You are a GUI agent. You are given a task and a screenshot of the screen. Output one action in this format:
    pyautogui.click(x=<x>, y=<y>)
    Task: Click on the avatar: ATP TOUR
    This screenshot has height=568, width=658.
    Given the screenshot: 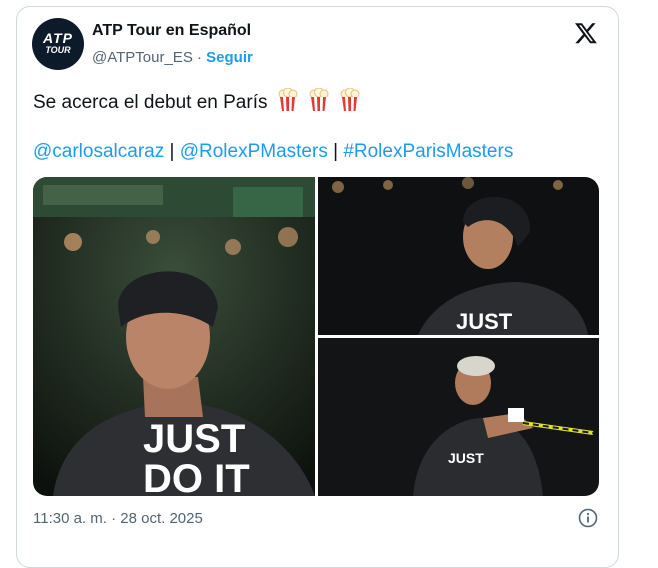 What is the action you would take?
    pyautogui.click(x=58, y=44)
    